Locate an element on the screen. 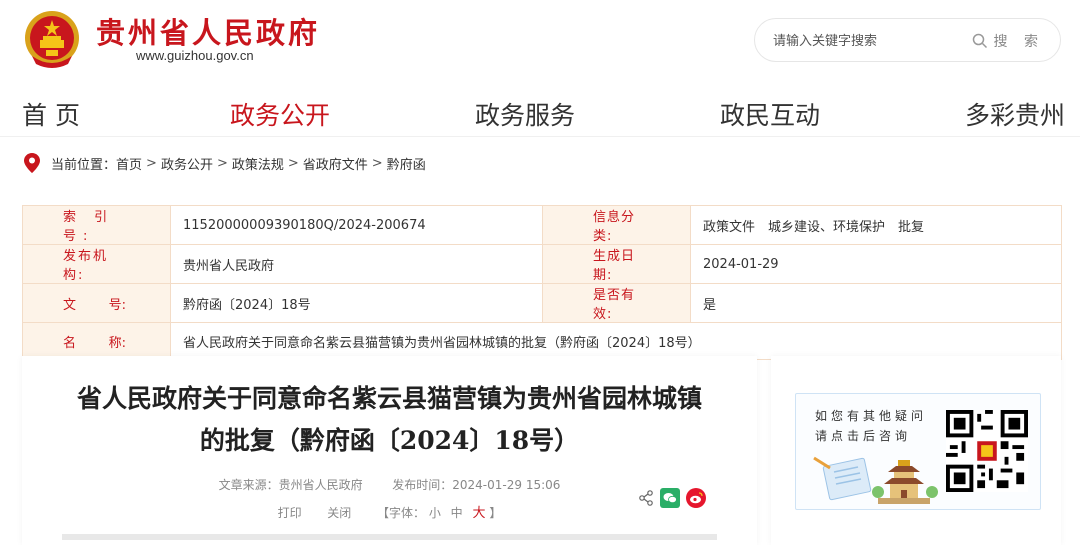 This screenshot has height=545, width=1080. national-emblem-icon is located at coordinates (52, 39).